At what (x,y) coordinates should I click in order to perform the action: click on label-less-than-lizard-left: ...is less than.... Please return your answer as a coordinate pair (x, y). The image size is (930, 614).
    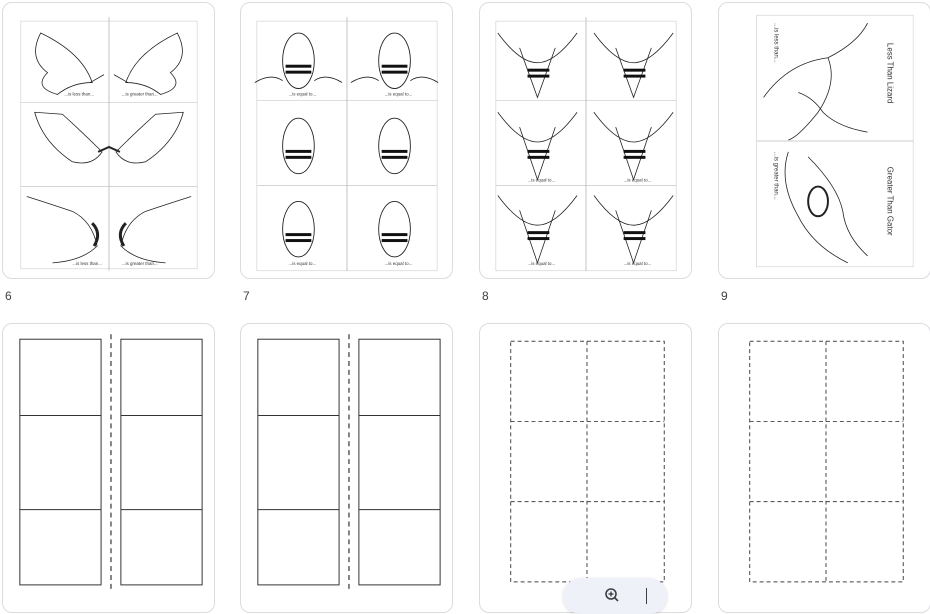
    Looking at the image, I should click on (775, 43).